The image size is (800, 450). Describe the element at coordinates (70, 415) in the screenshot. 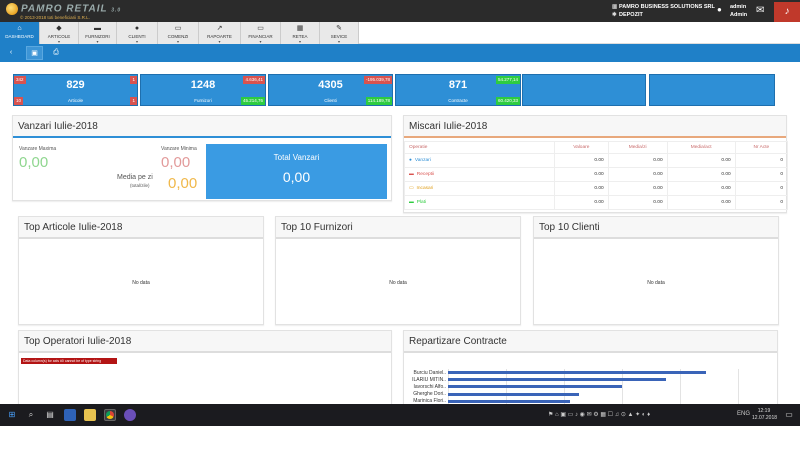

I see `explorer-icon` at that location.